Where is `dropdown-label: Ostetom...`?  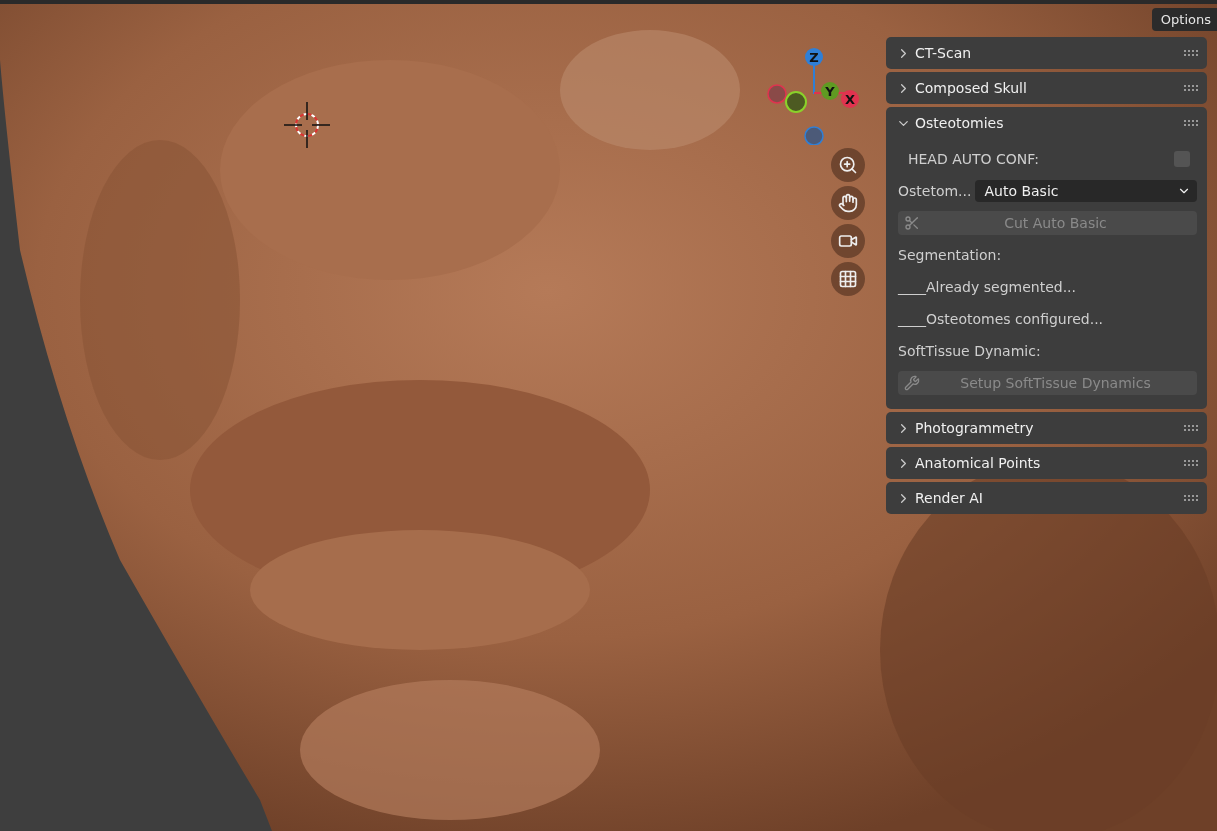 dropdown-label: Ostetom... is located at coordinates (935, 191).